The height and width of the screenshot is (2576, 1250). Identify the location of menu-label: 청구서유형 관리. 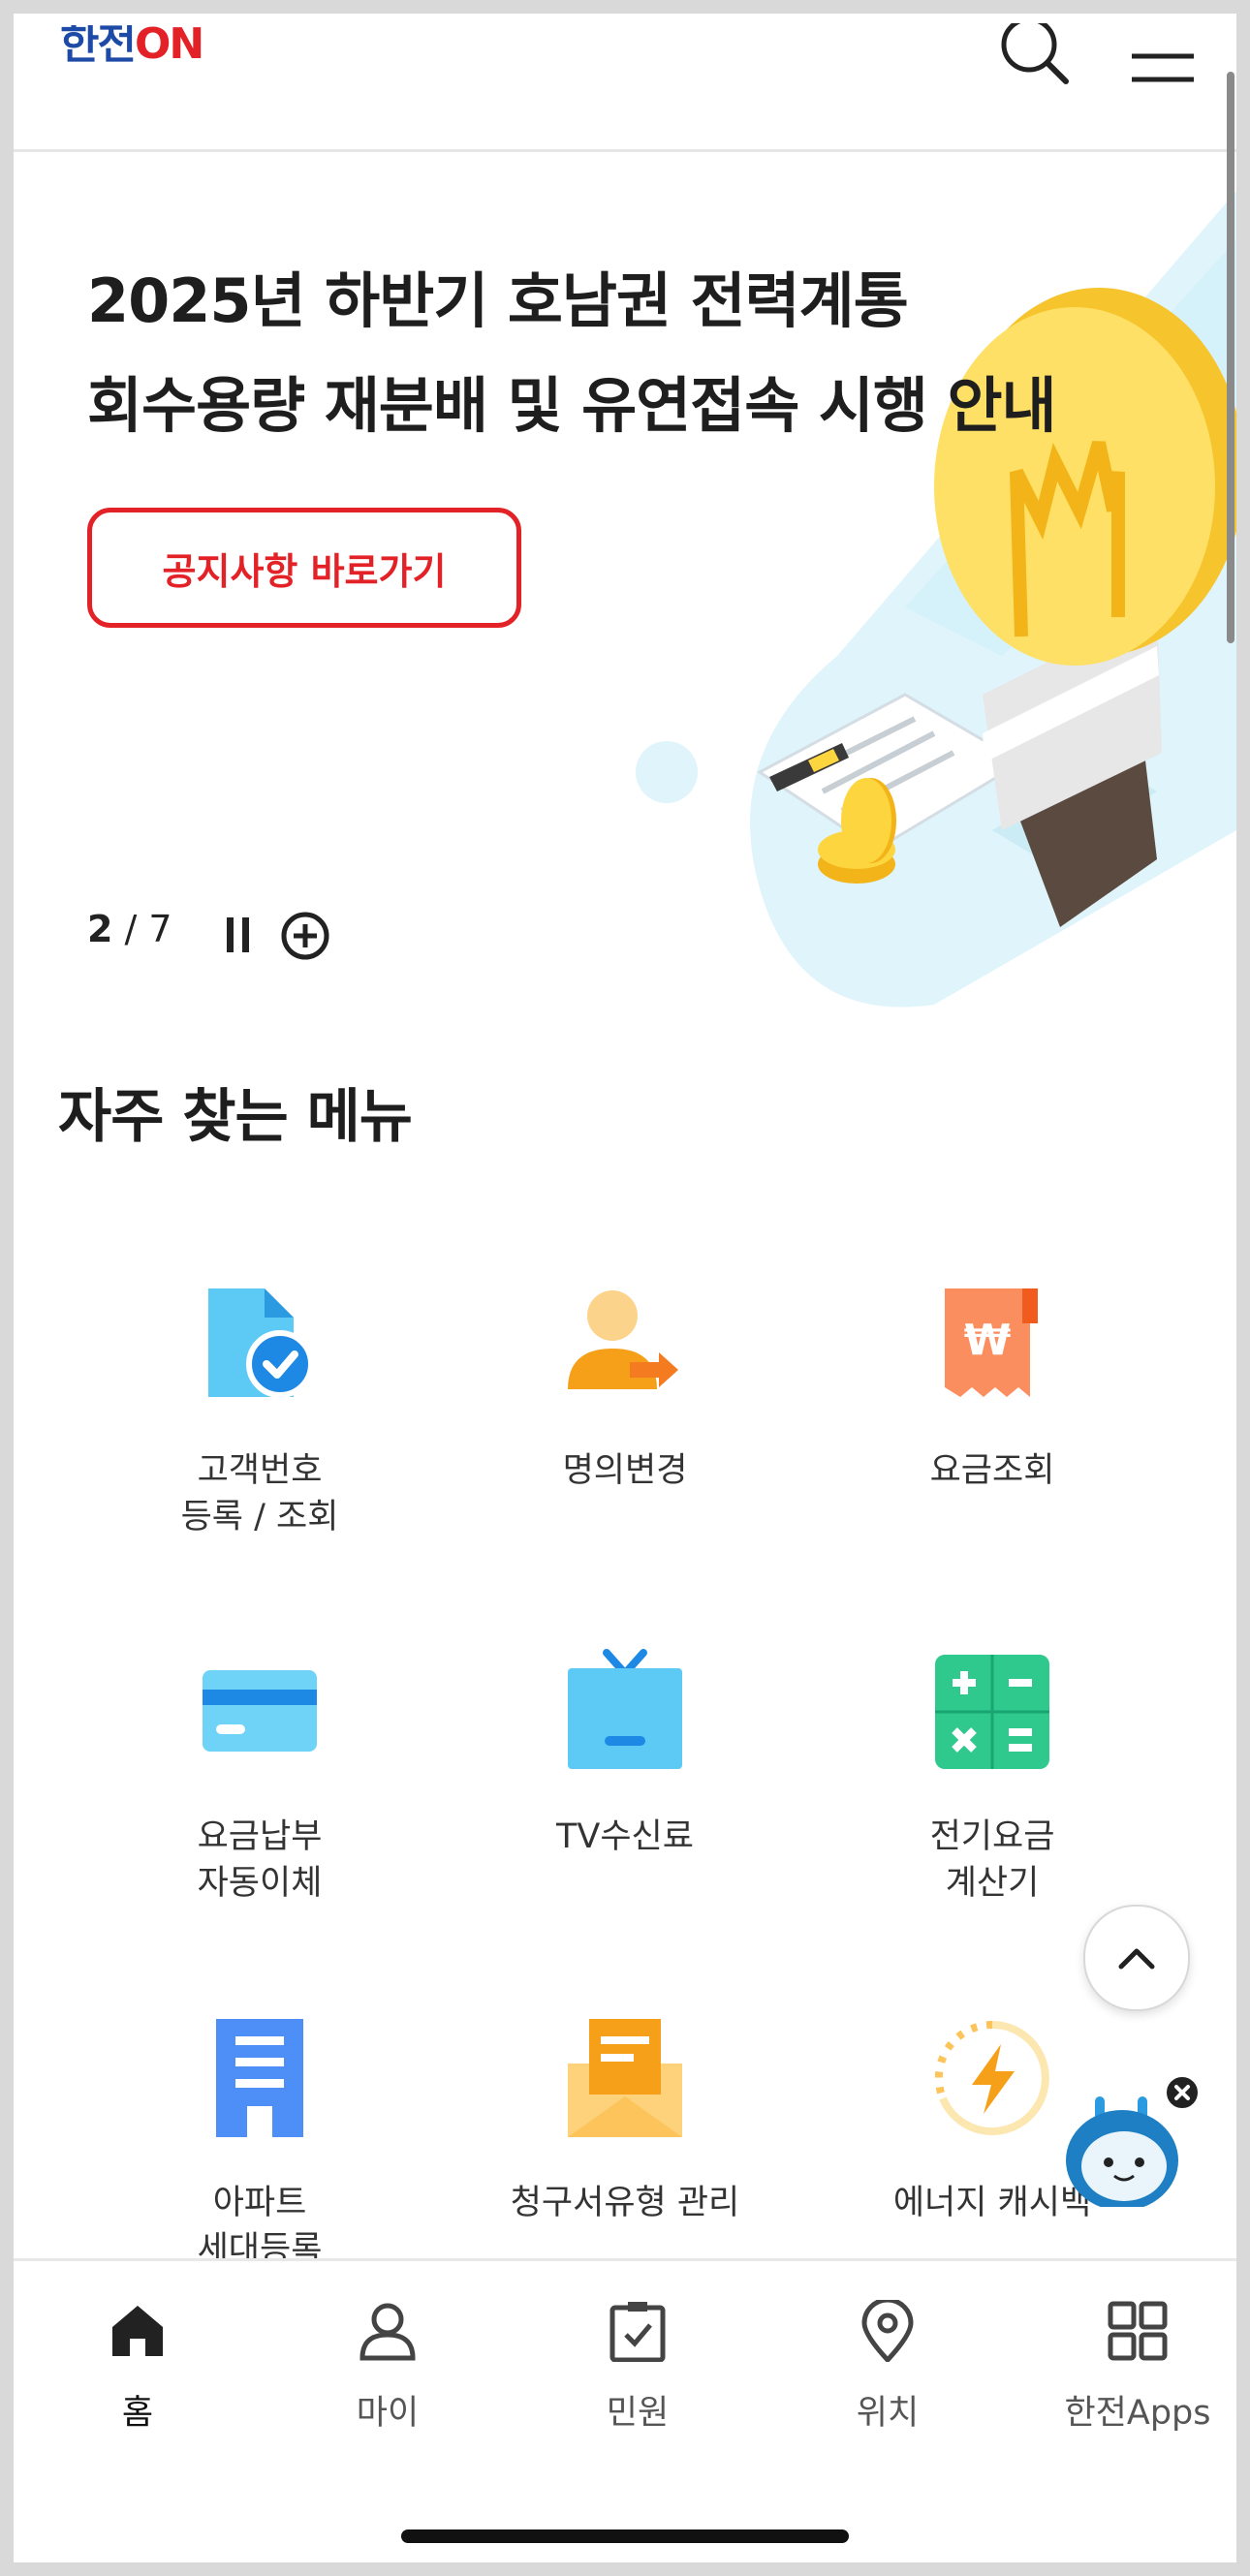
(625, 2203).